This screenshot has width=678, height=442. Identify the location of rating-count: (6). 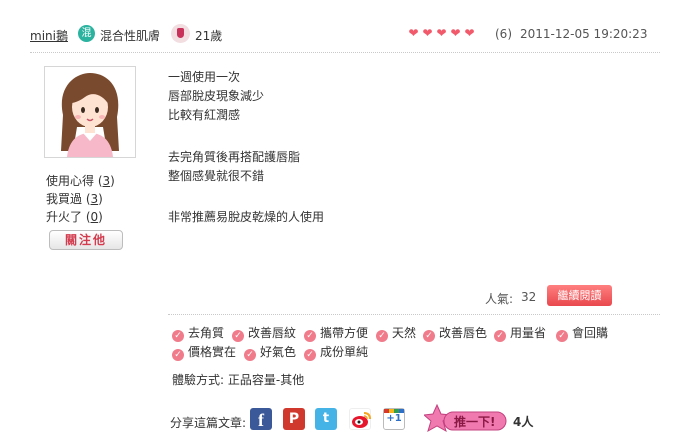
(503, 34).